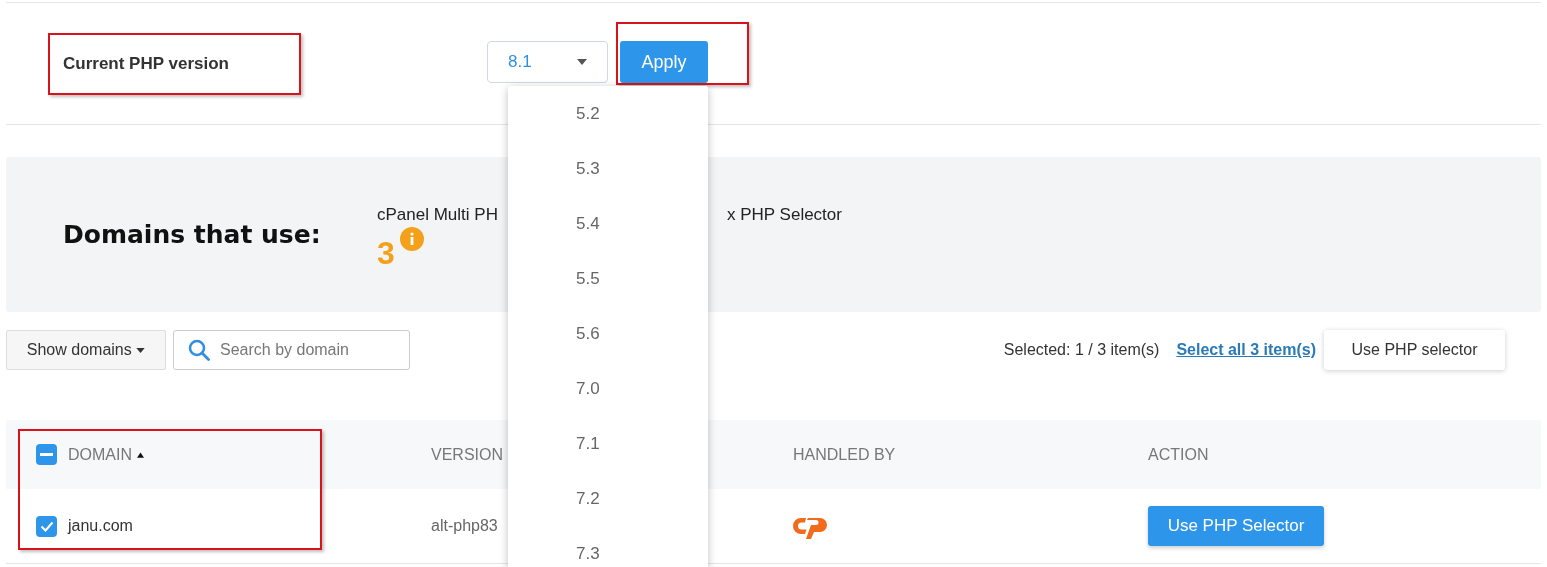 The width and height of the screenshot is (1547, 567). I want to click on checkmark-icon, so click(46, 526).